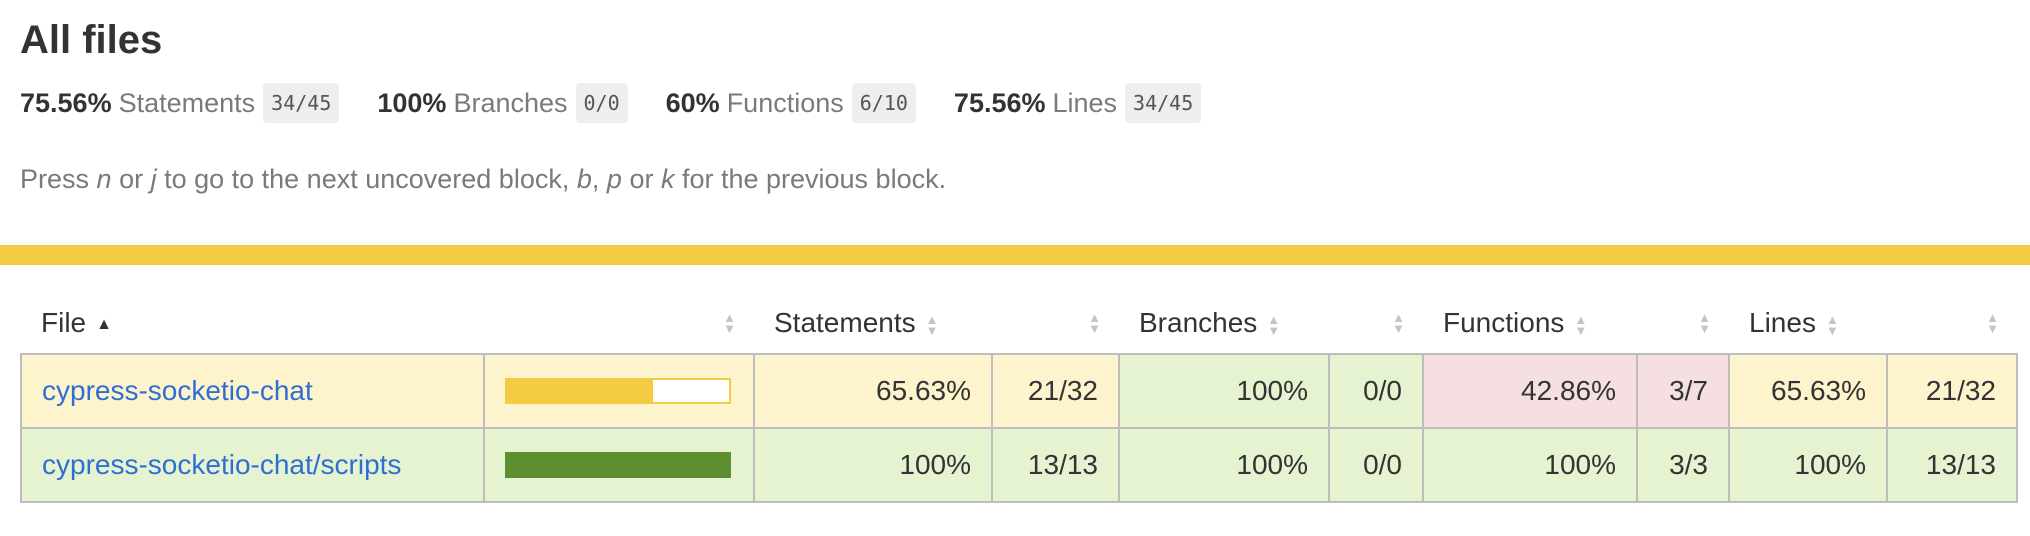 This screenshot has height=536, width=2030. I want to click on summary-branches-fraction: 0/0, so click(601, 103).